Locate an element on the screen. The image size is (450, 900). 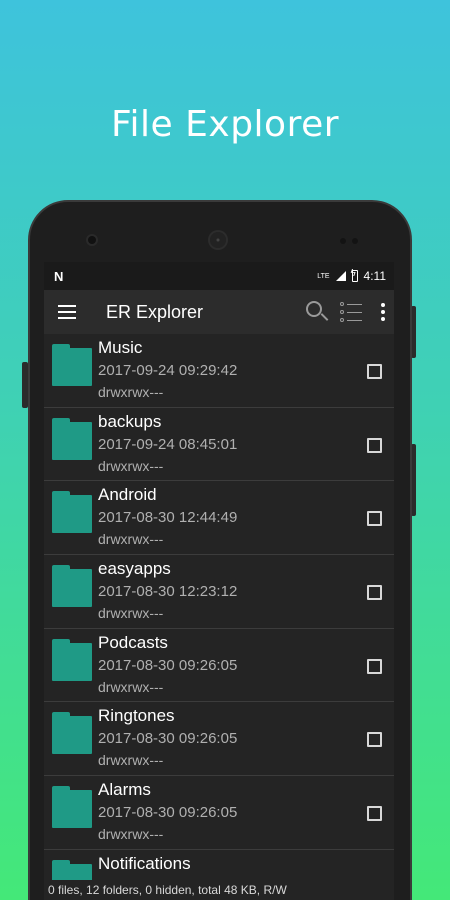
earpiece-speaker is located at coordinates (218, 240).